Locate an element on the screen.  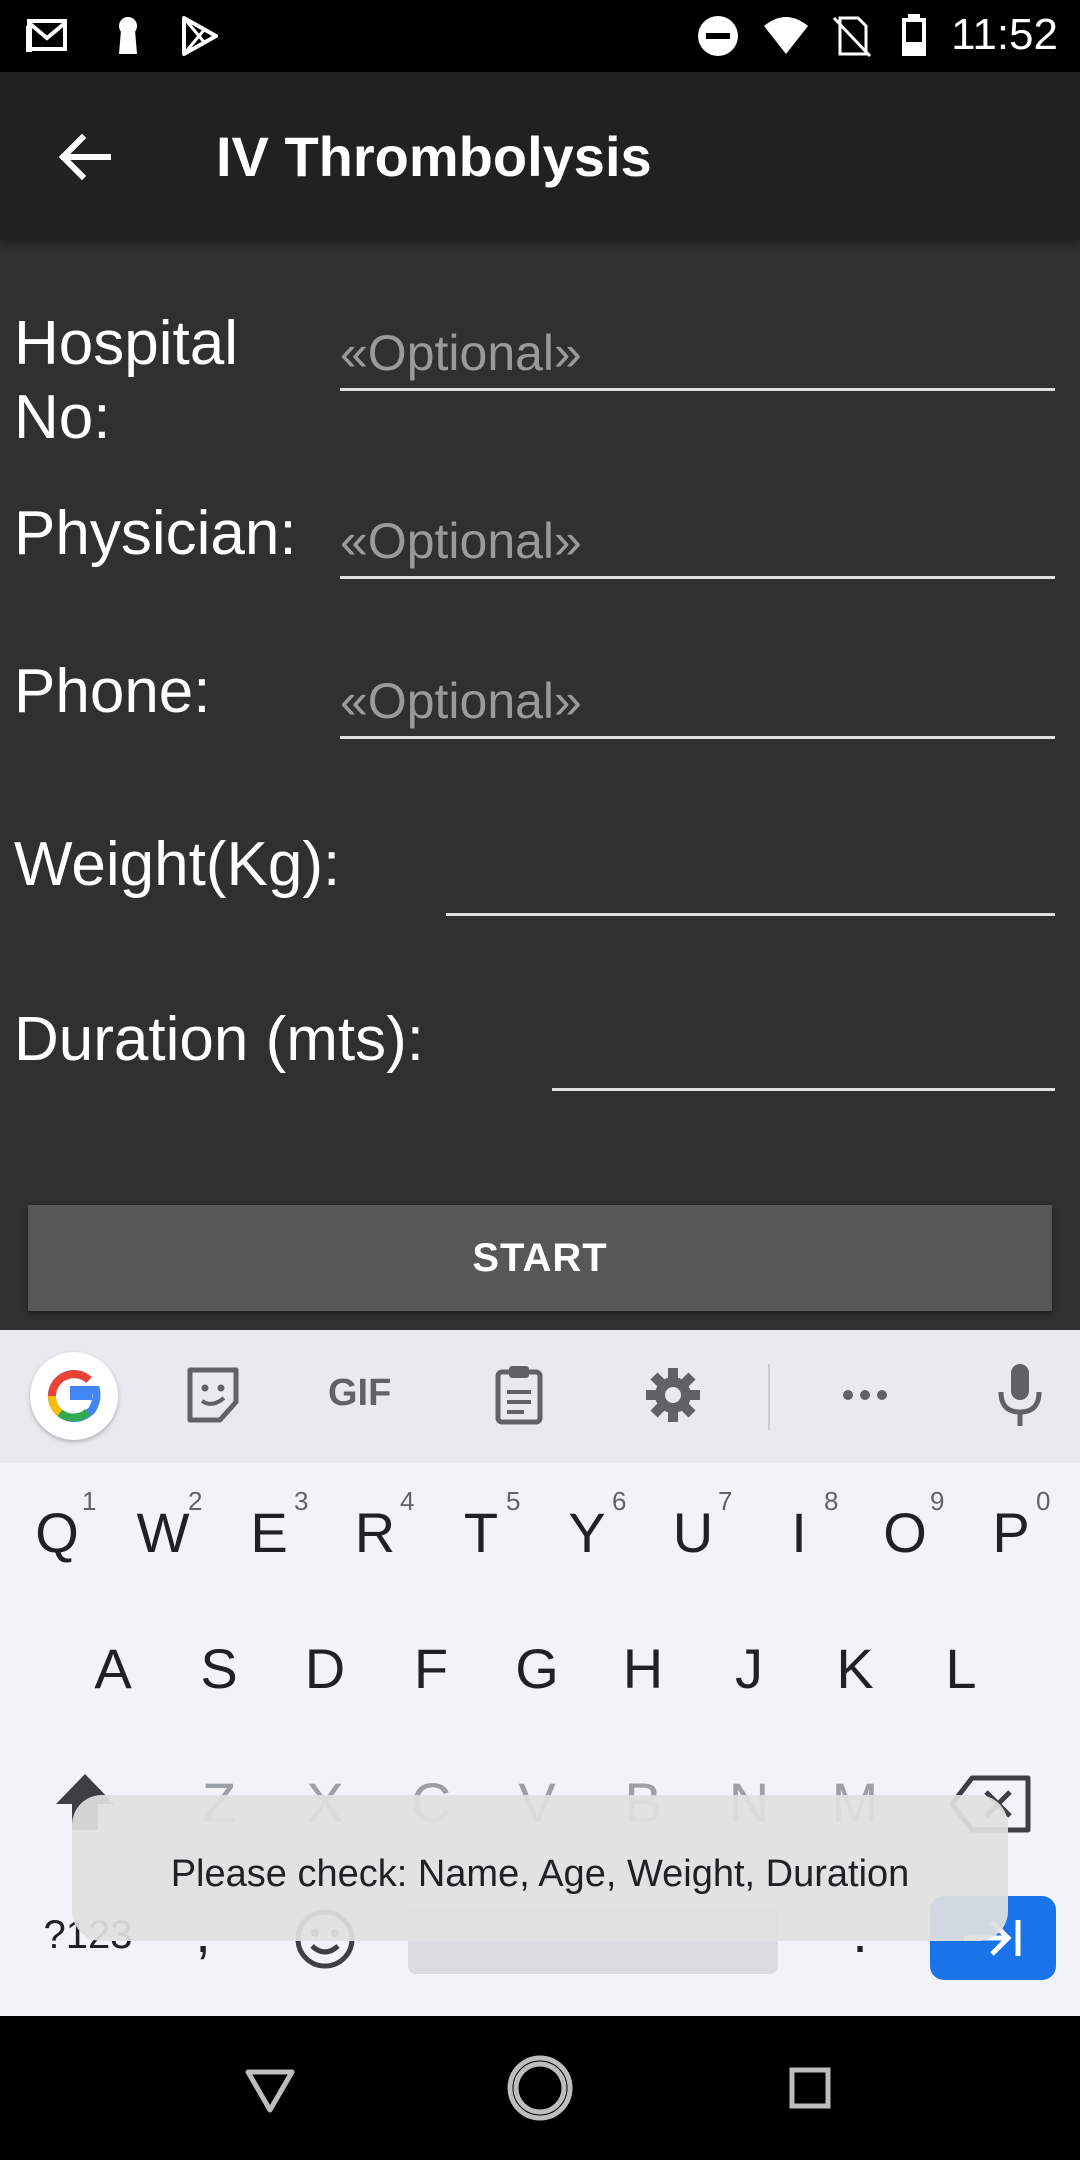
back-triangle-icon is located at coordinates (270, 2088).